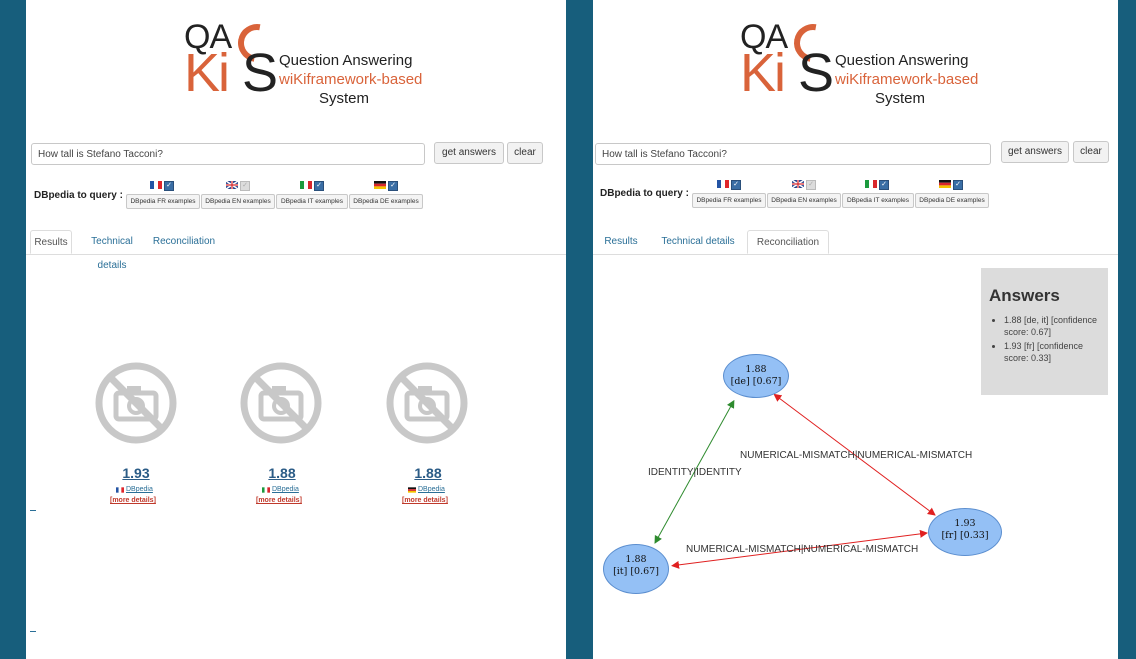 The height and width of the screenshot is (659, 1136). Describe the element at coordinates (965, 535) in the screenshot. I see `node-detail: [fr] [0.33]` at that location.